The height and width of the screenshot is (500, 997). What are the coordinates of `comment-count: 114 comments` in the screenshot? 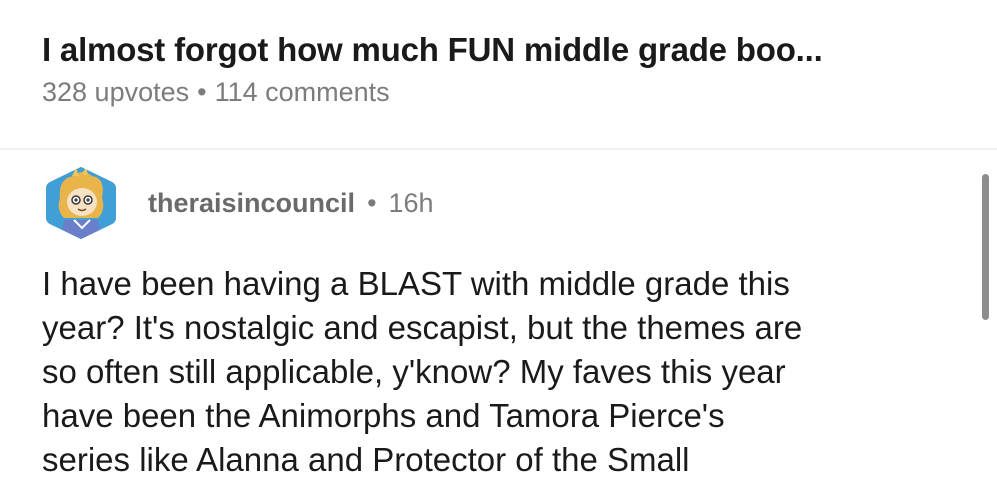 It's located at (302, 92).